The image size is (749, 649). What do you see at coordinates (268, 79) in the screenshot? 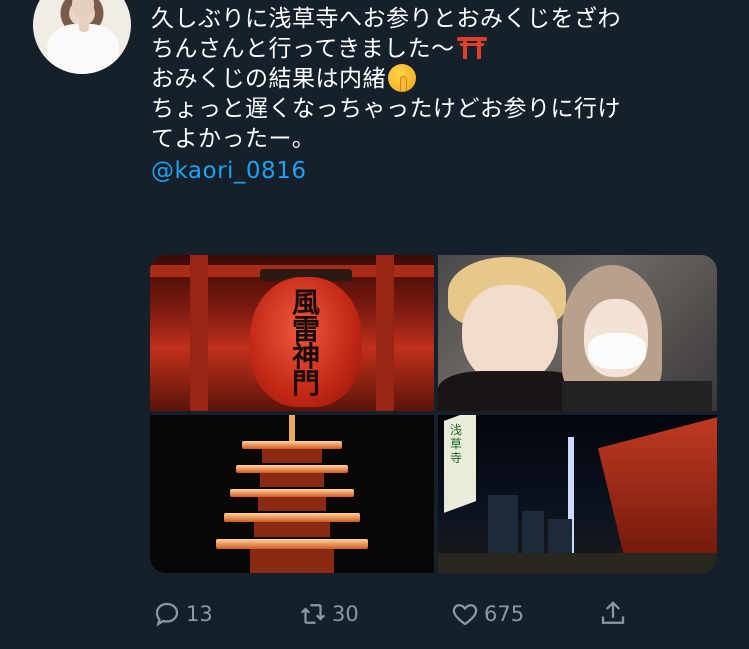
I see `tweet-text-segment: おみくじの結果は内緒` at bounding box center [268, 79].